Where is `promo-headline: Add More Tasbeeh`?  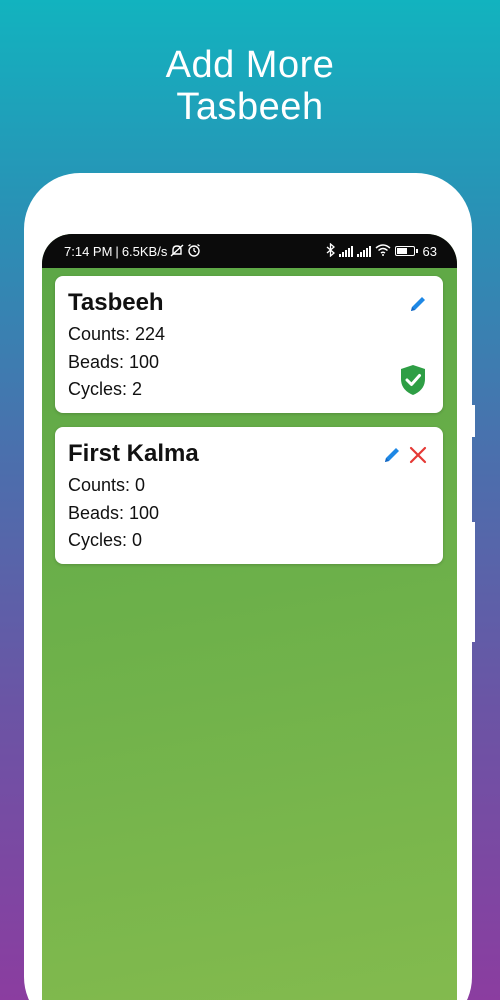 promo-headline: Add More Tasbeeh is located at coordinates (250, 86).